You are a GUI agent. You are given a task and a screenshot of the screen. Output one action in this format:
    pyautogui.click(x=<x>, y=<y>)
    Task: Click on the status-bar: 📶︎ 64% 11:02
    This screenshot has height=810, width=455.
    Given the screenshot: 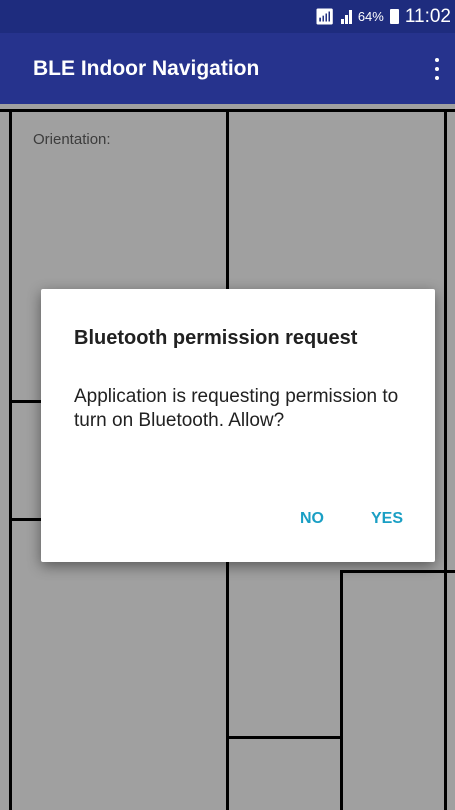 What is the action you would take?
    pyautogui.click(x=227, y=16)
    